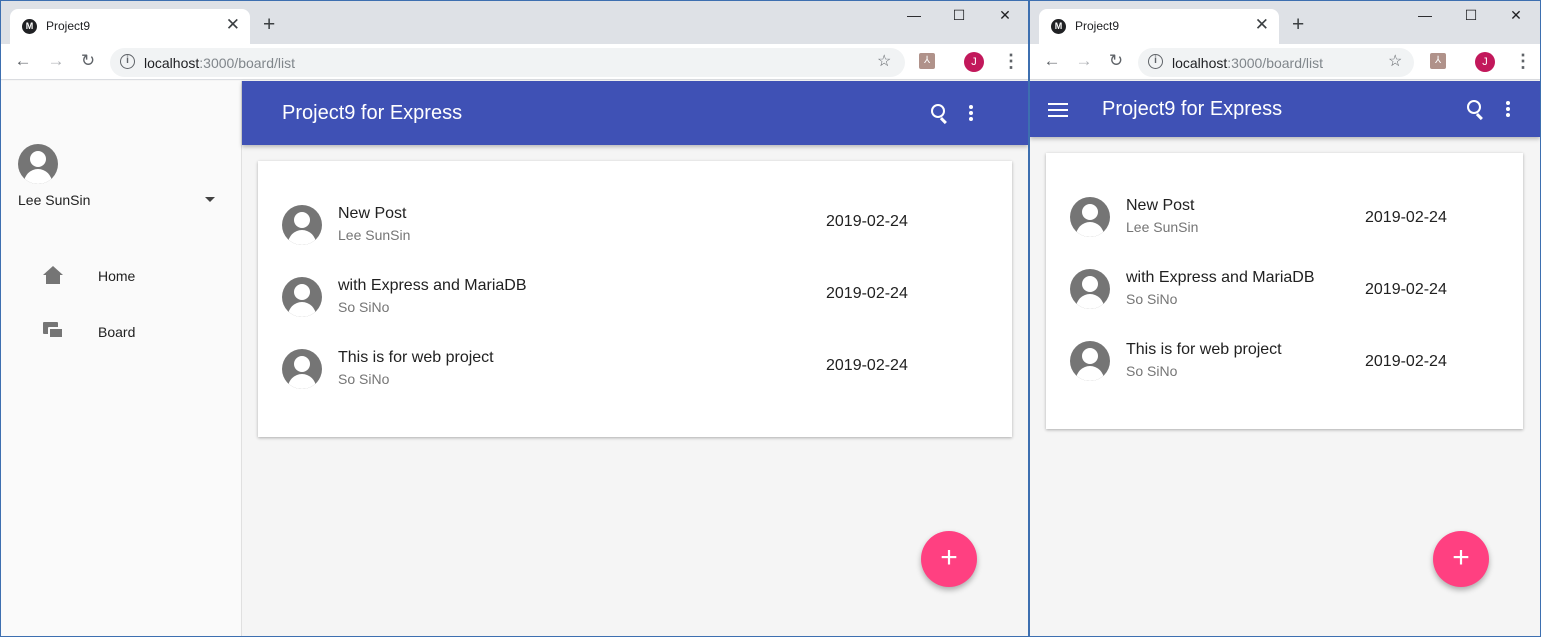  I want to click on home-icon, so click(54, 276).